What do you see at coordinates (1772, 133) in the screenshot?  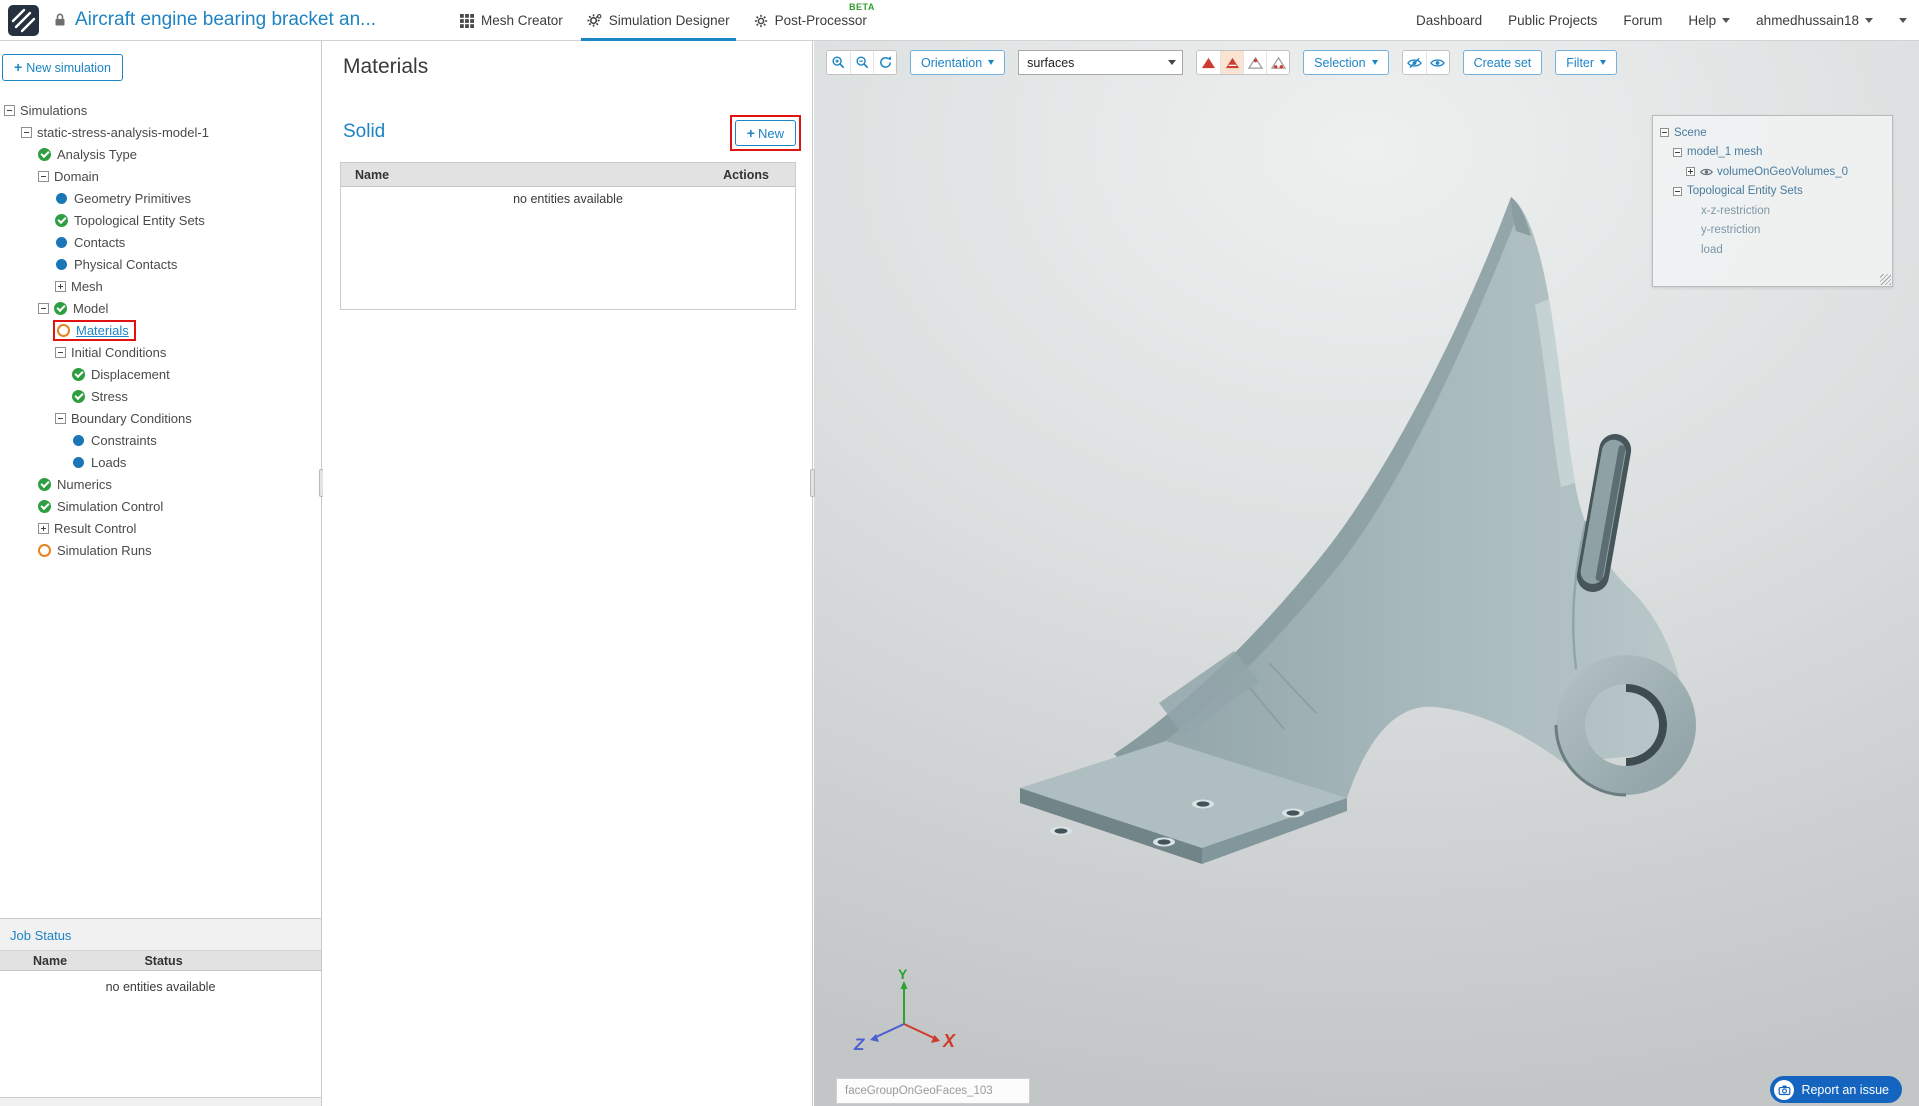 I see `scene-item-scene: Scene` at bounding box center [1772, 133].